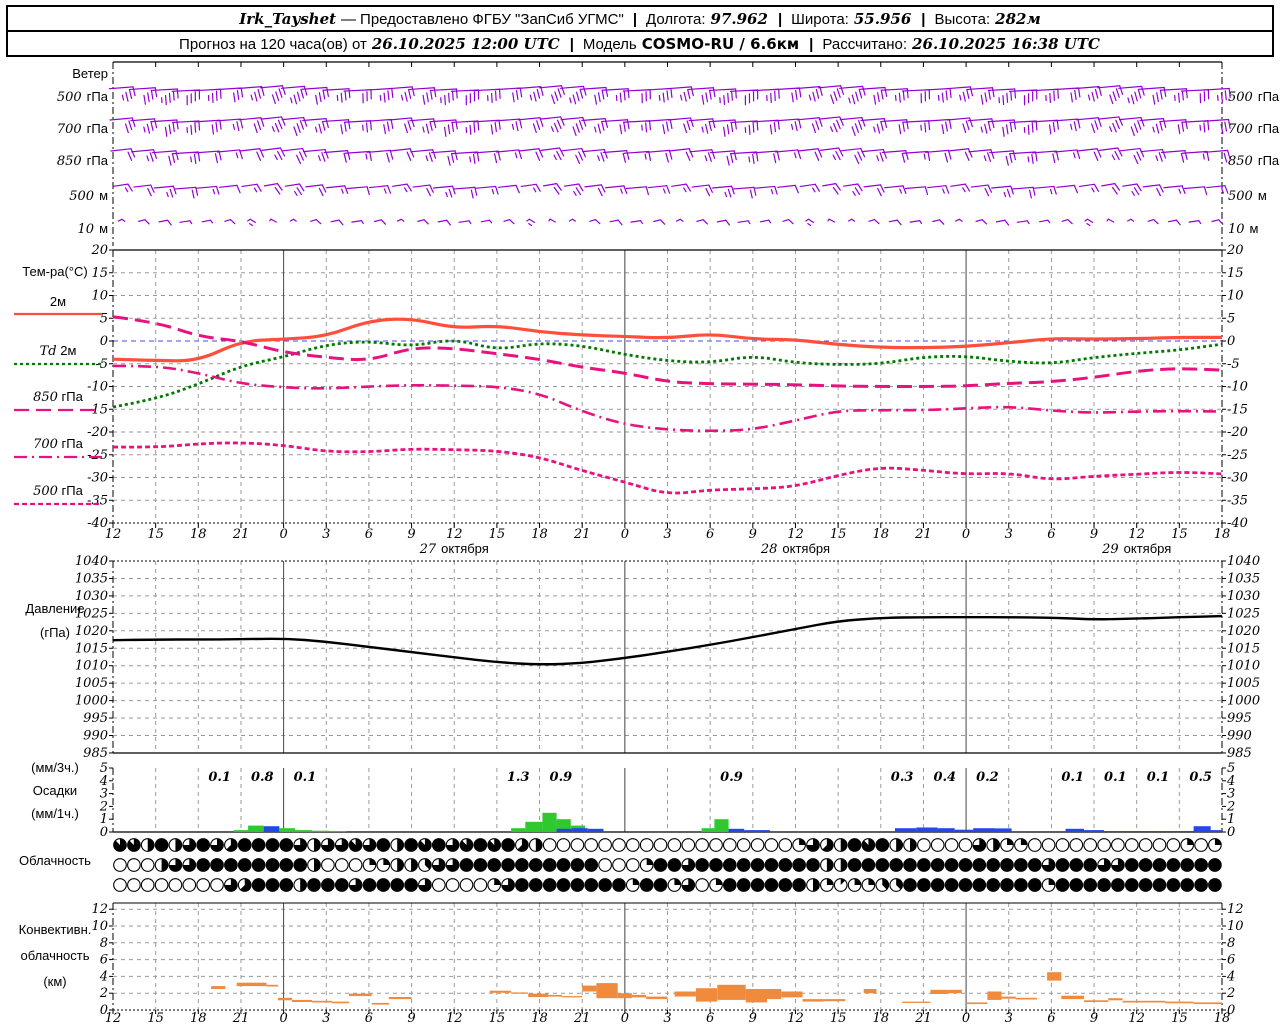 Image resolution: width=1280 pixels, height=1024 pixels. I want to click on svg-text: 6, so click(710, 1017).